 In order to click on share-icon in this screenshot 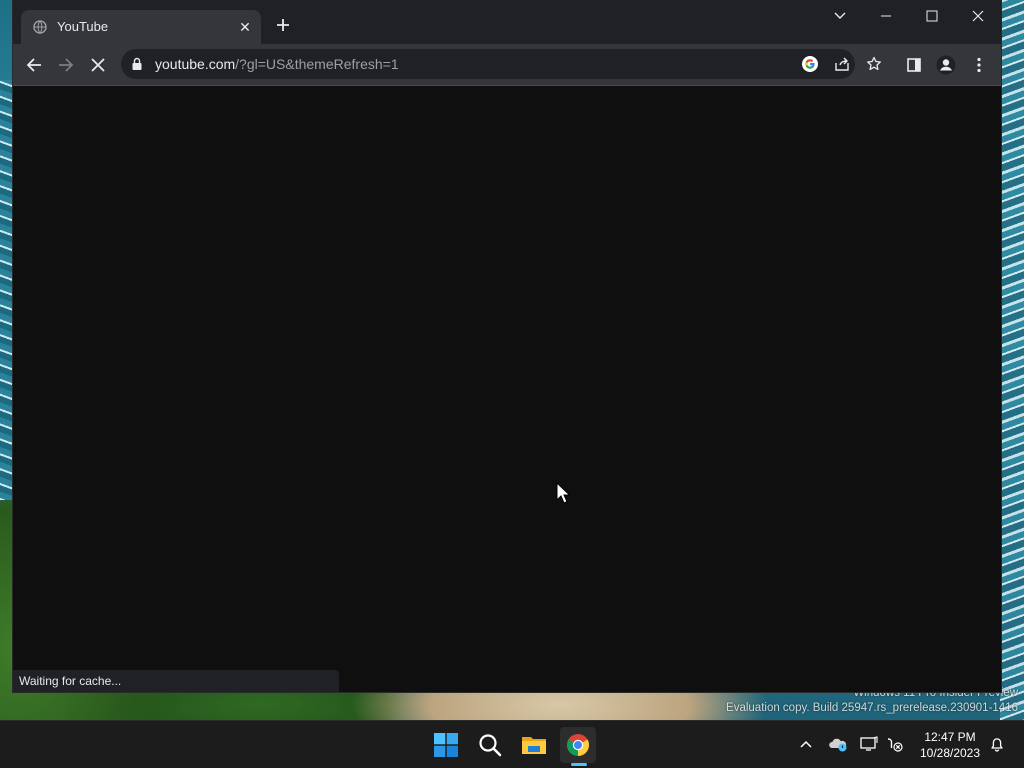, I will do `click(842, 64)`.